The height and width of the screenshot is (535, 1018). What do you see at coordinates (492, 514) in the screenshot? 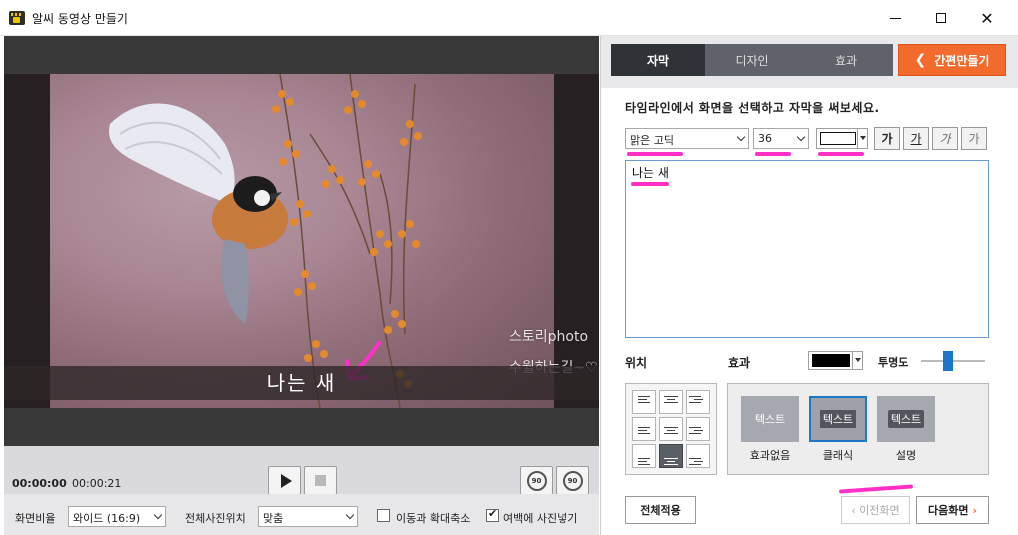
I see `margin-photo-checkbox` at bounding box center [492, 514].